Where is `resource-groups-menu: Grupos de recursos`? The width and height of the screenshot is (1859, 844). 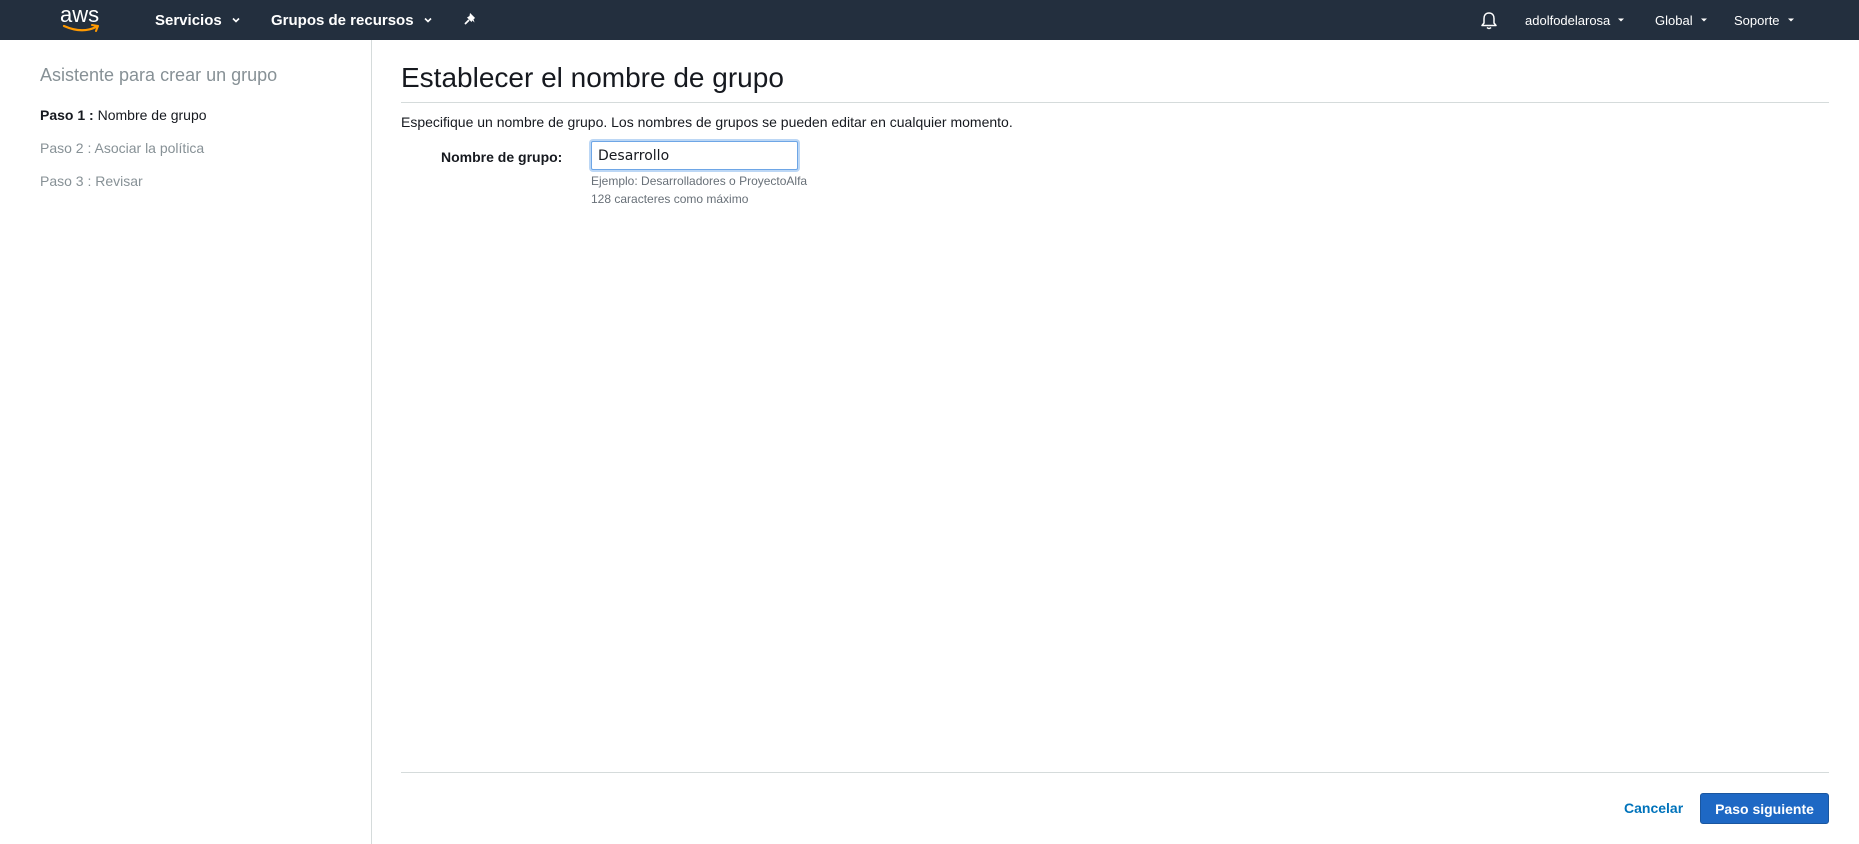 resource-groups-menu: Grupos de recursos is located at coordinates (352, 20).